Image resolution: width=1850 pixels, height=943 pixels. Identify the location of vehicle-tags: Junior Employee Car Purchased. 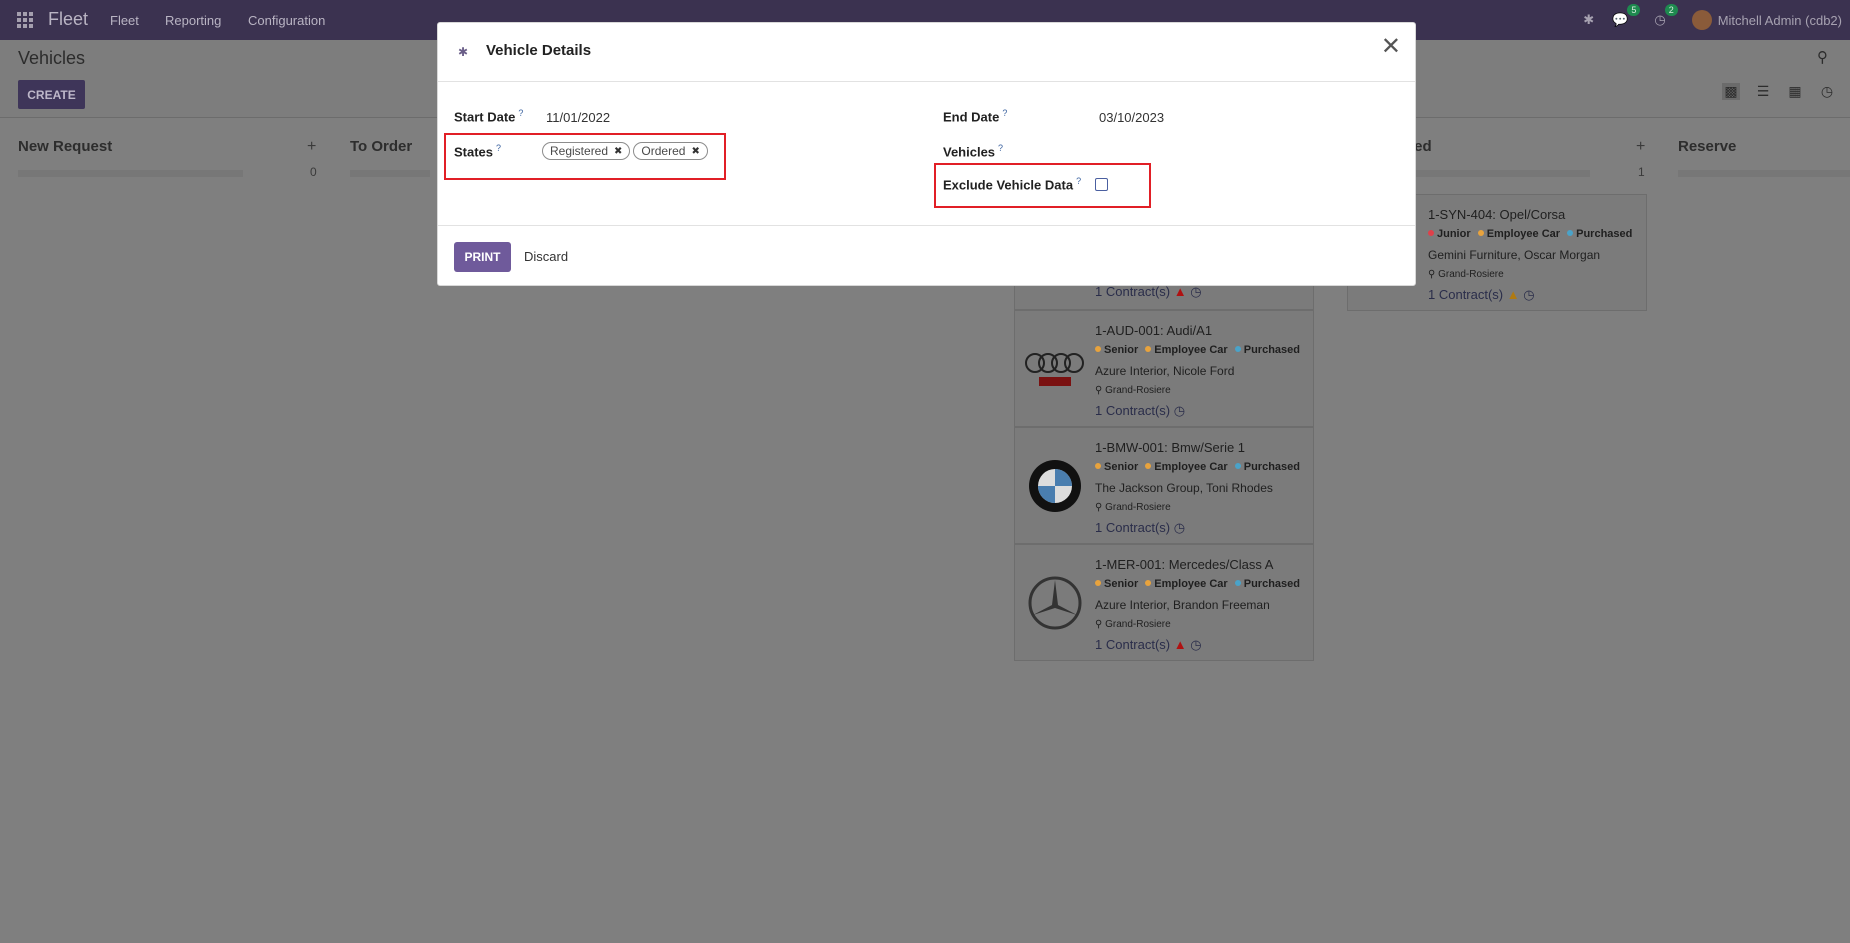
(1530, 234).